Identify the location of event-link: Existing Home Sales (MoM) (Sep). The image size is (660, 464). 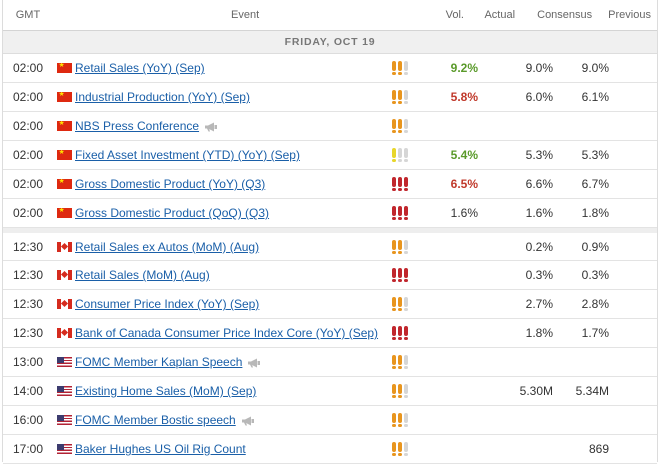
(165, 391).